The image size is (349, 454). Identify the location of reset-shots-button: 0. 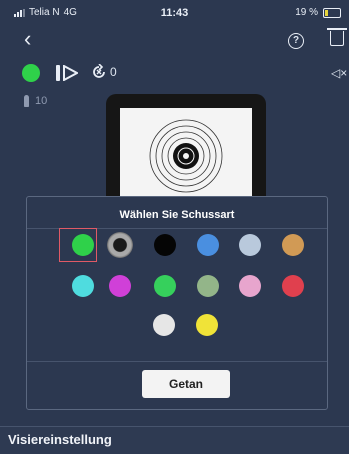
(104, 72).